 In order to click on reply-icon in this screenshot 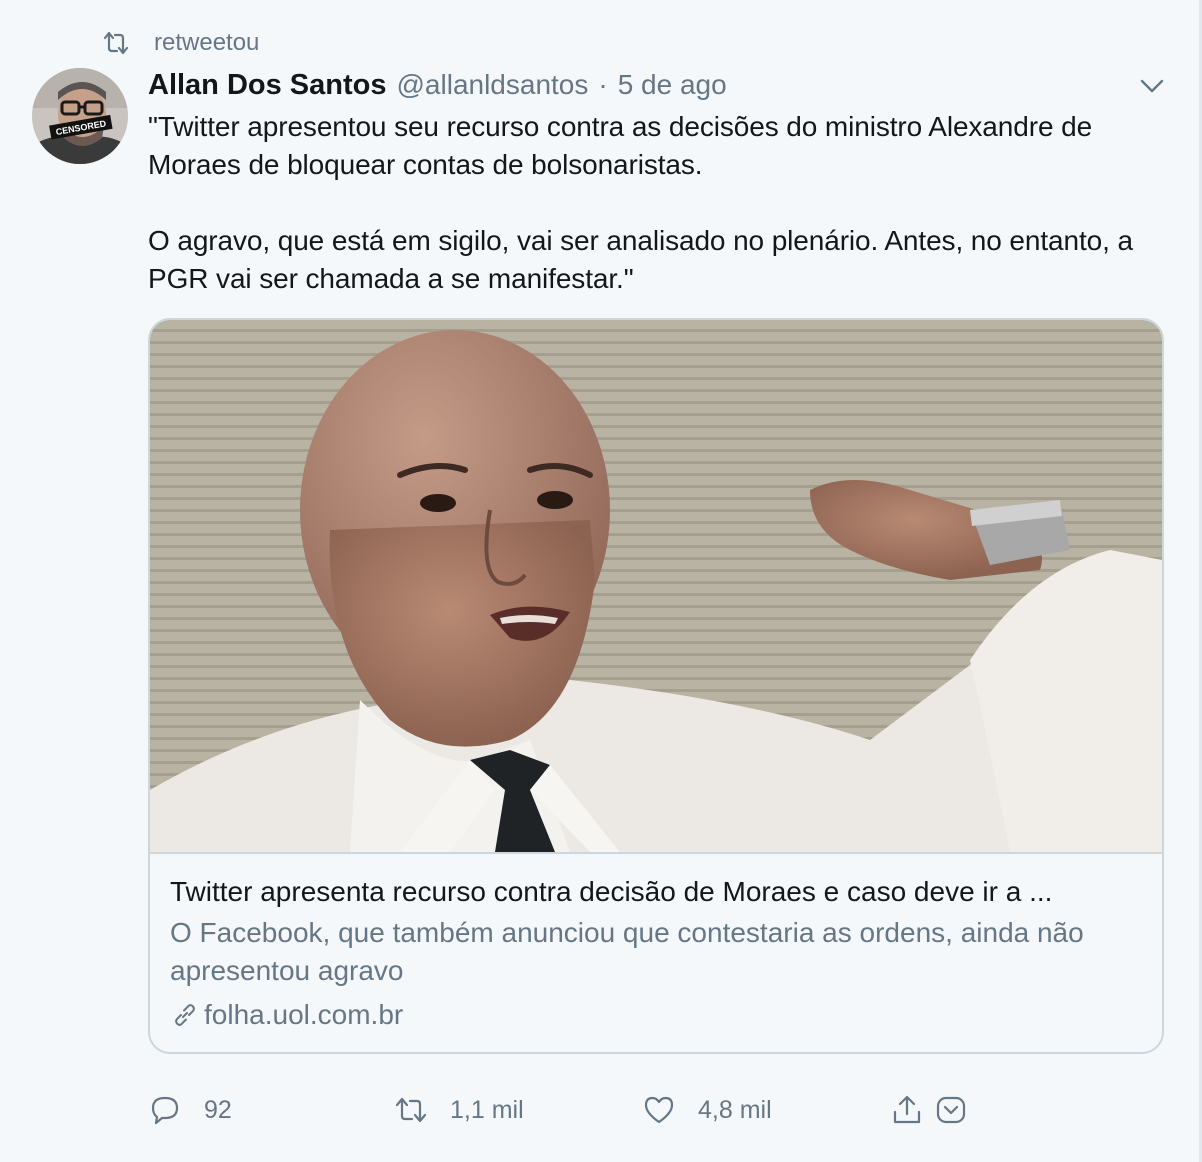, I will do `click(165, 1110)`.